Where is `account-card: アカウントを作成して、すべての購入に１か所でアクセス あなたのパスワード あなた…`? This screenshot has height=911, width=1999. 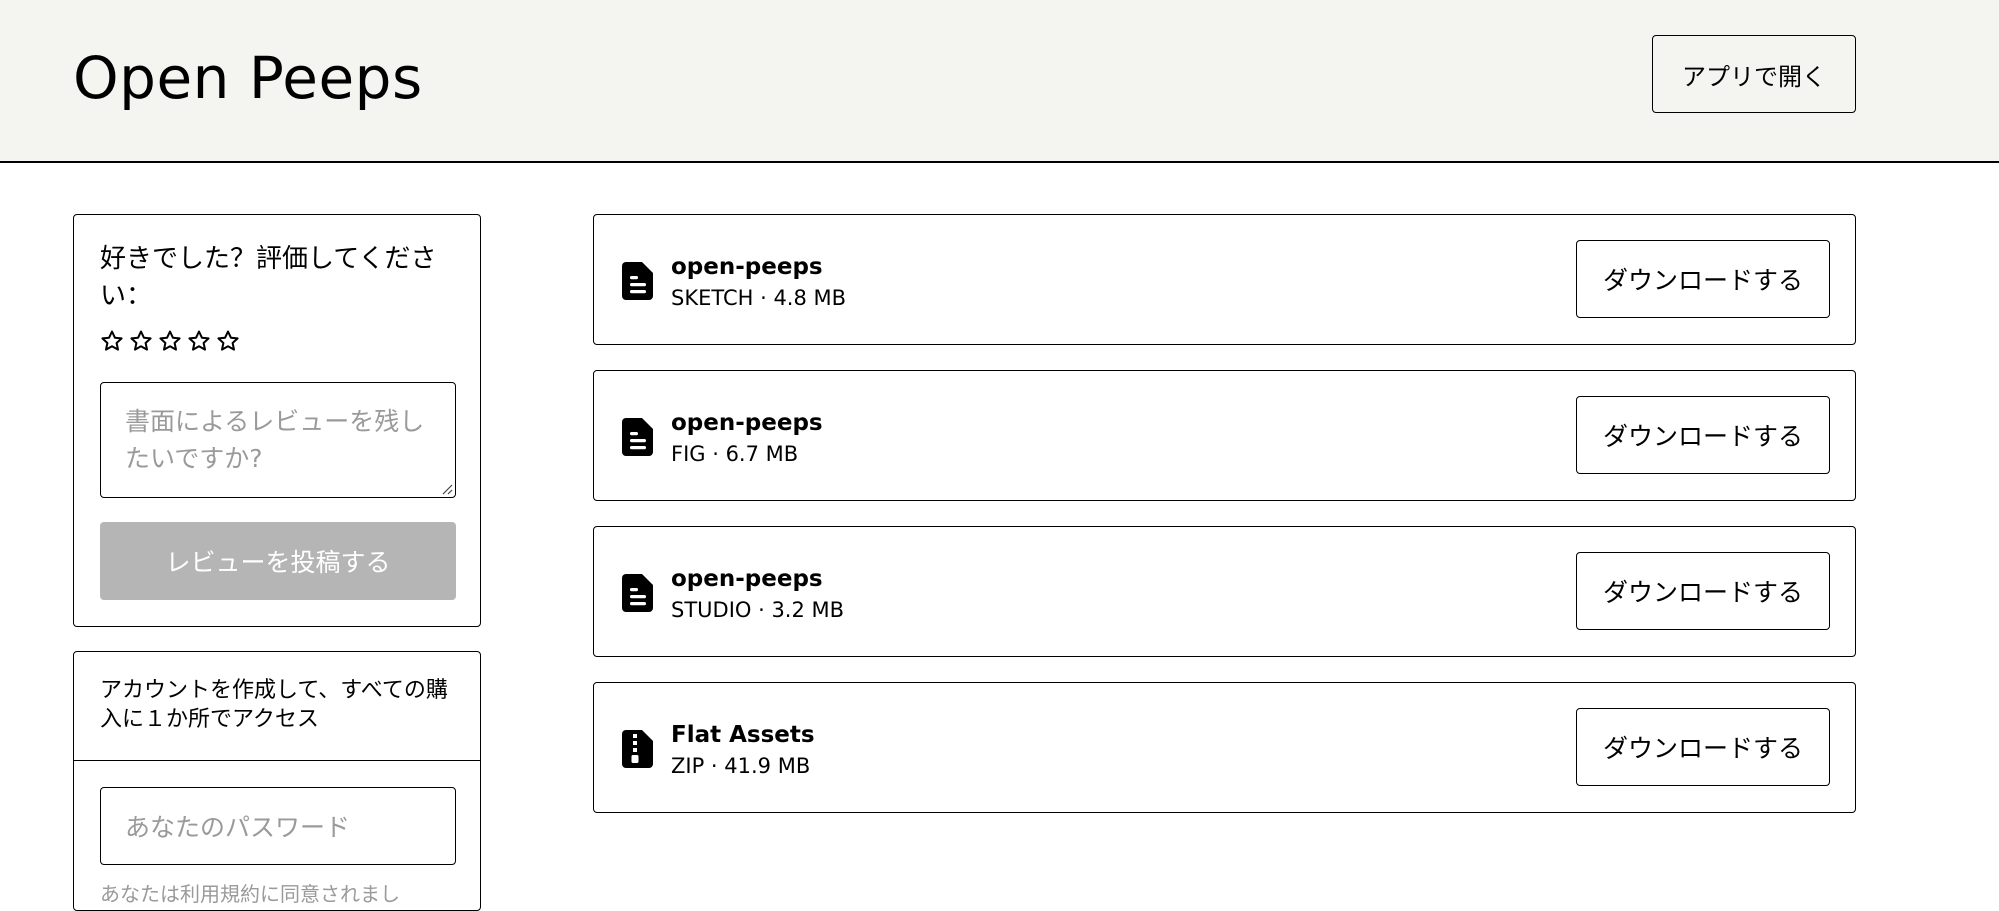
account-card: アカウントを作成して、すべての購入に１か所でアクセス あなたのパスワード あなた… is located at coordinates (277, 781).